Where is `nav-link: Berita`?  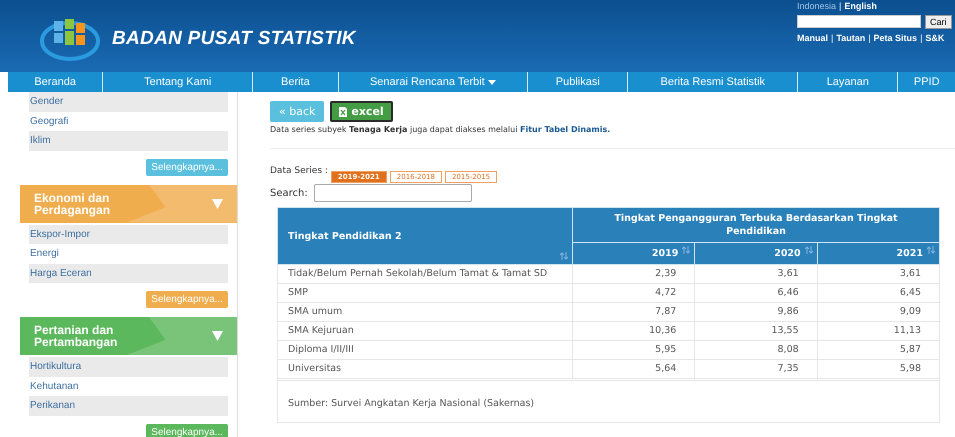 nav-link: Berita is located at coordinates (296, 82).